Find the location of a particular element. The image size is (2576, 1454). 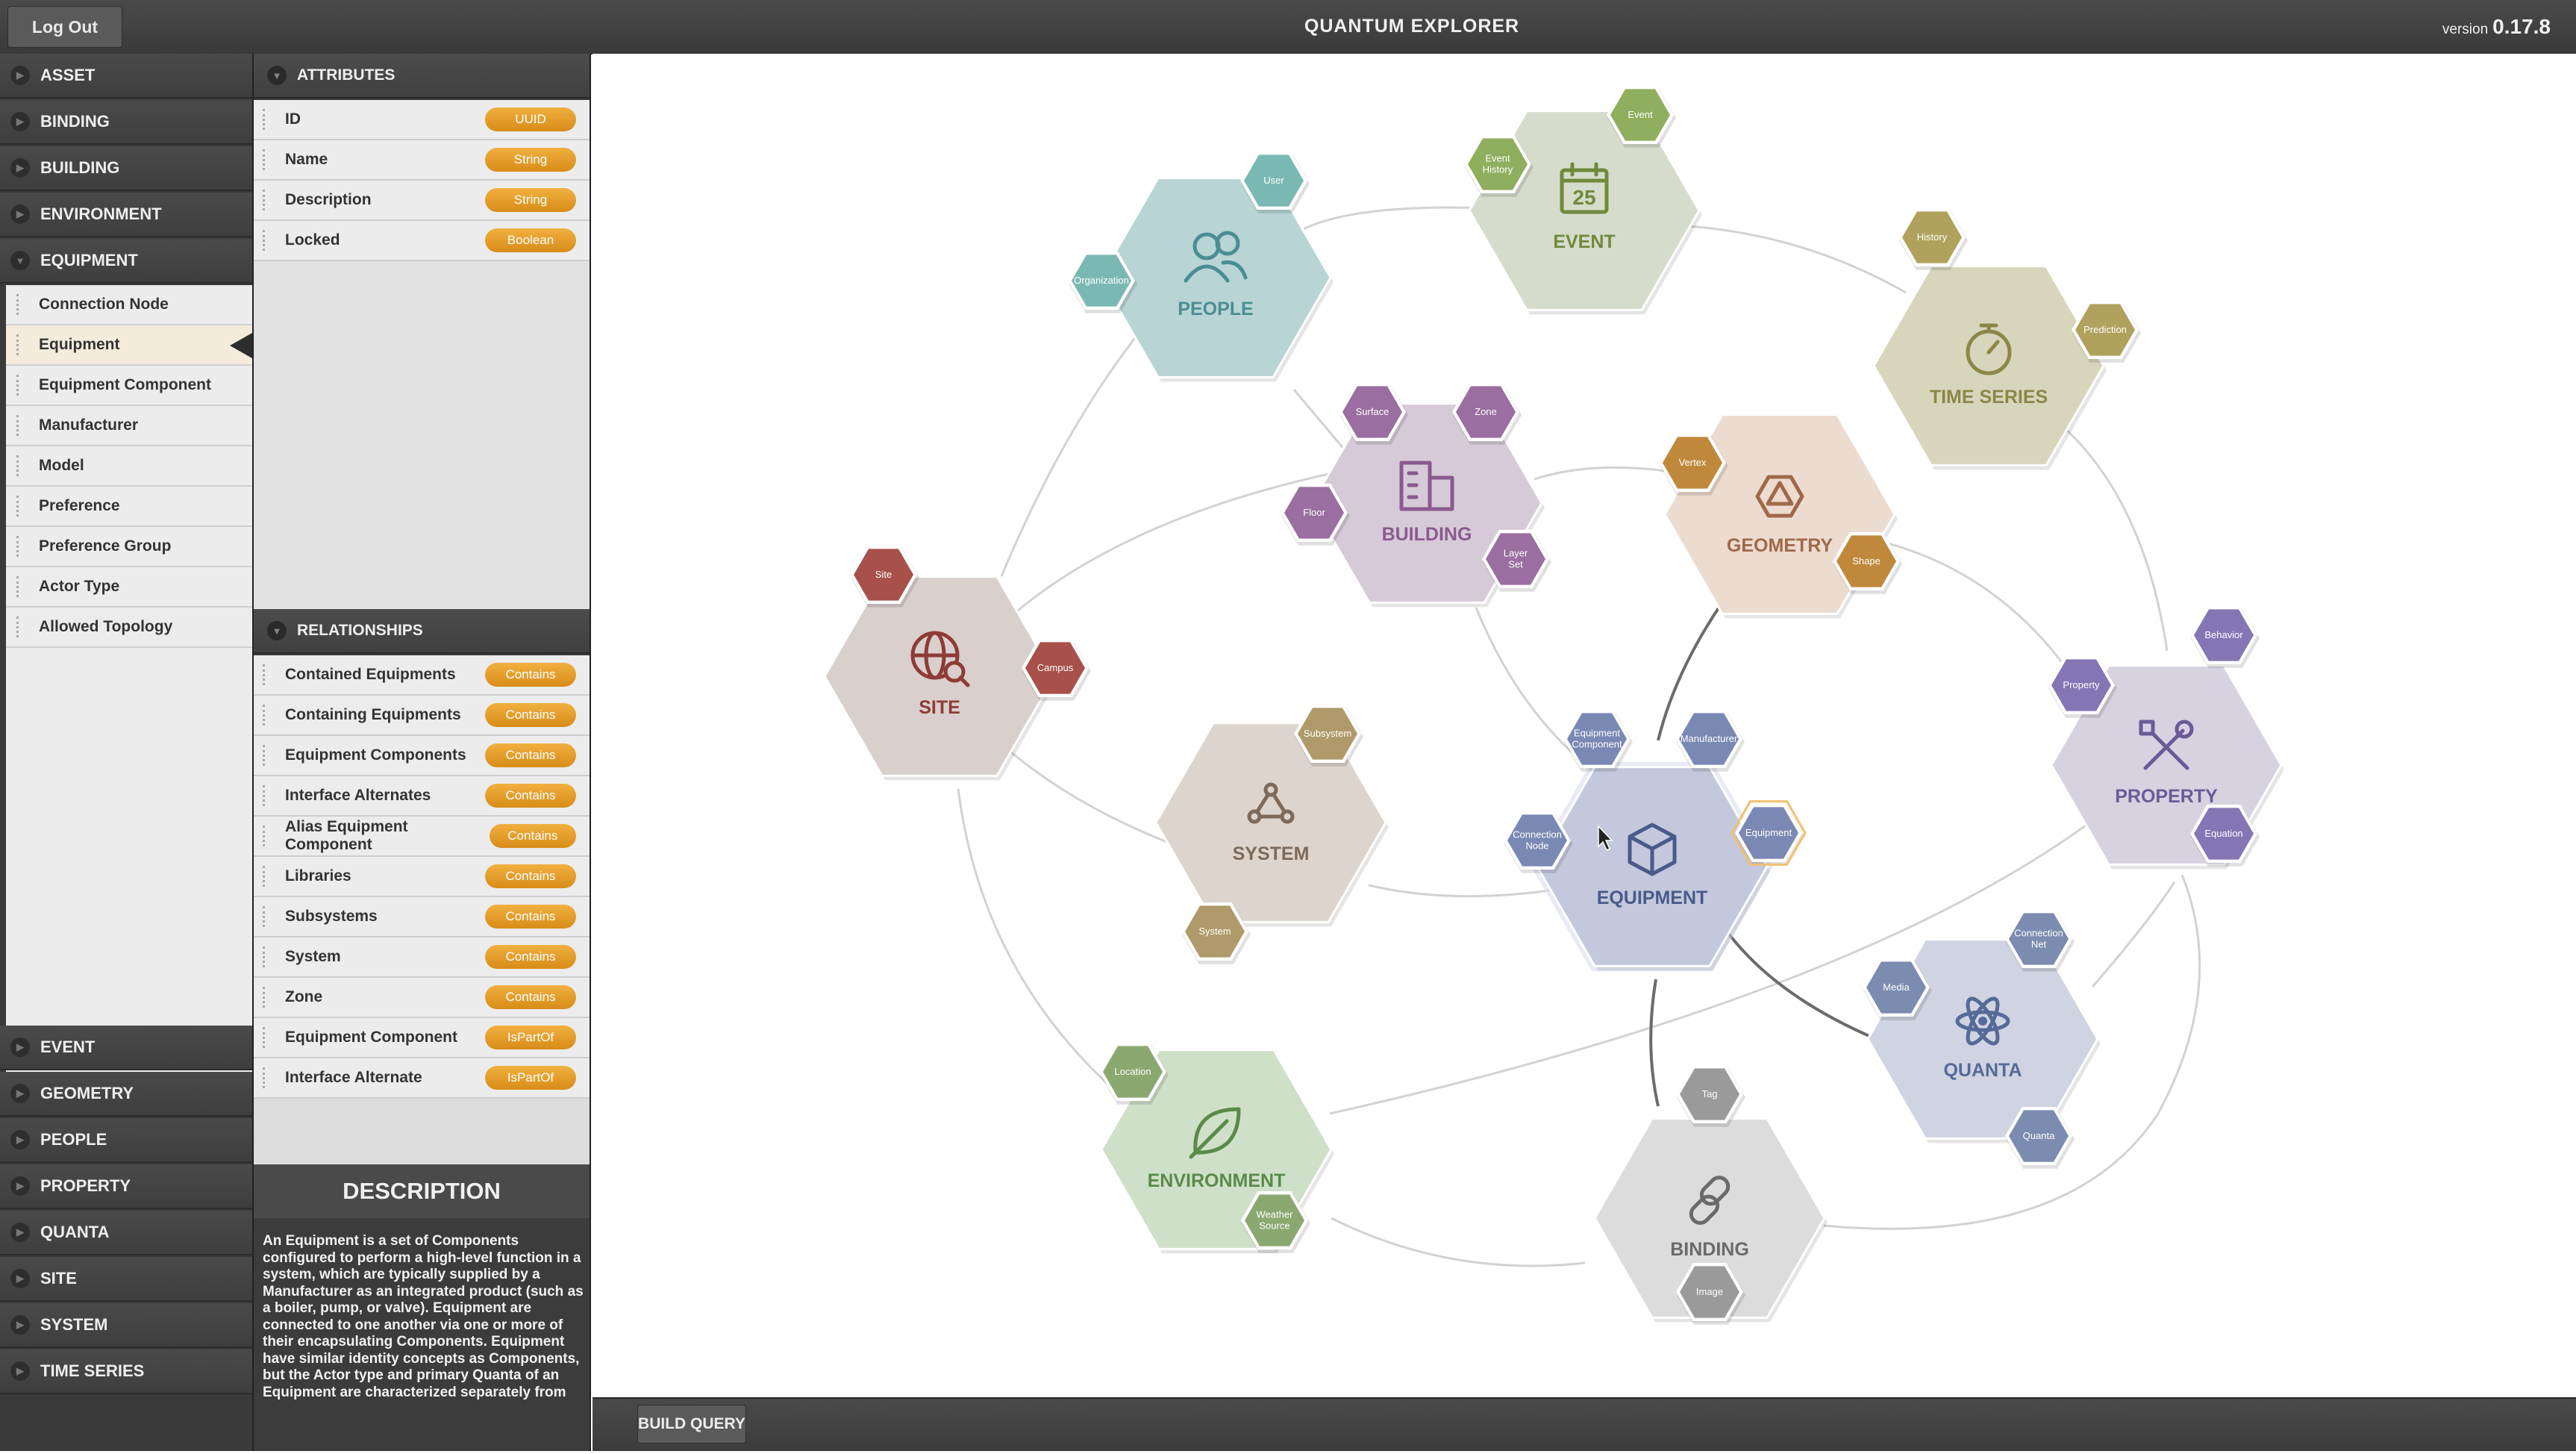

nav-section-label: SITE is located at coordinates (58, 1278).